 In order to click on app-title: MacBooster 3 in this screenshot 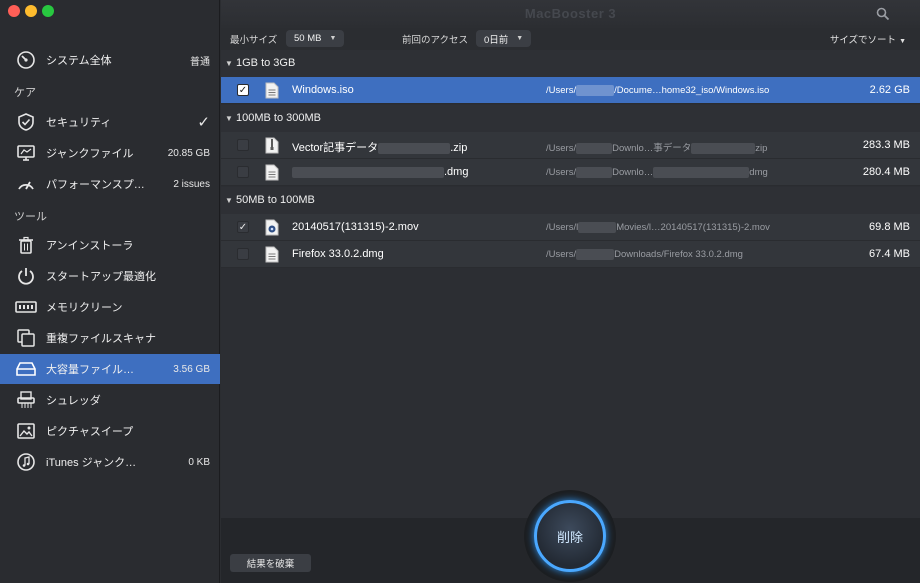, I will do `click(570, 13)`.